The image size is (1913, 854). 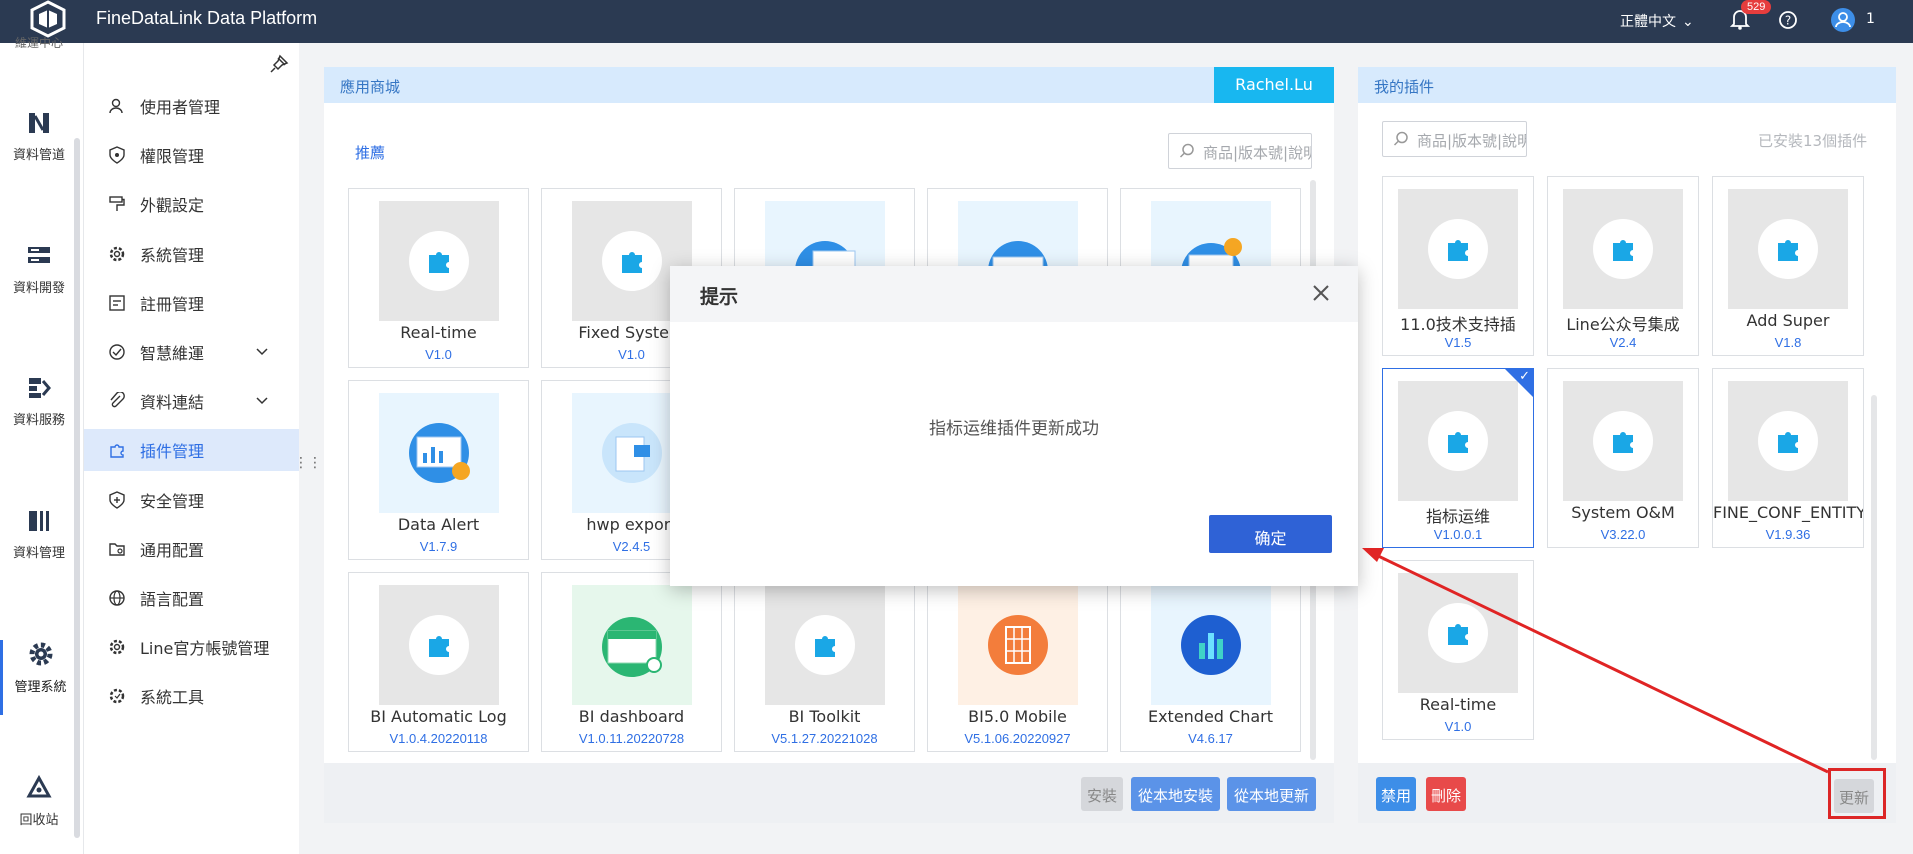 I want to click on service-icon, so click(x=40, y=388).